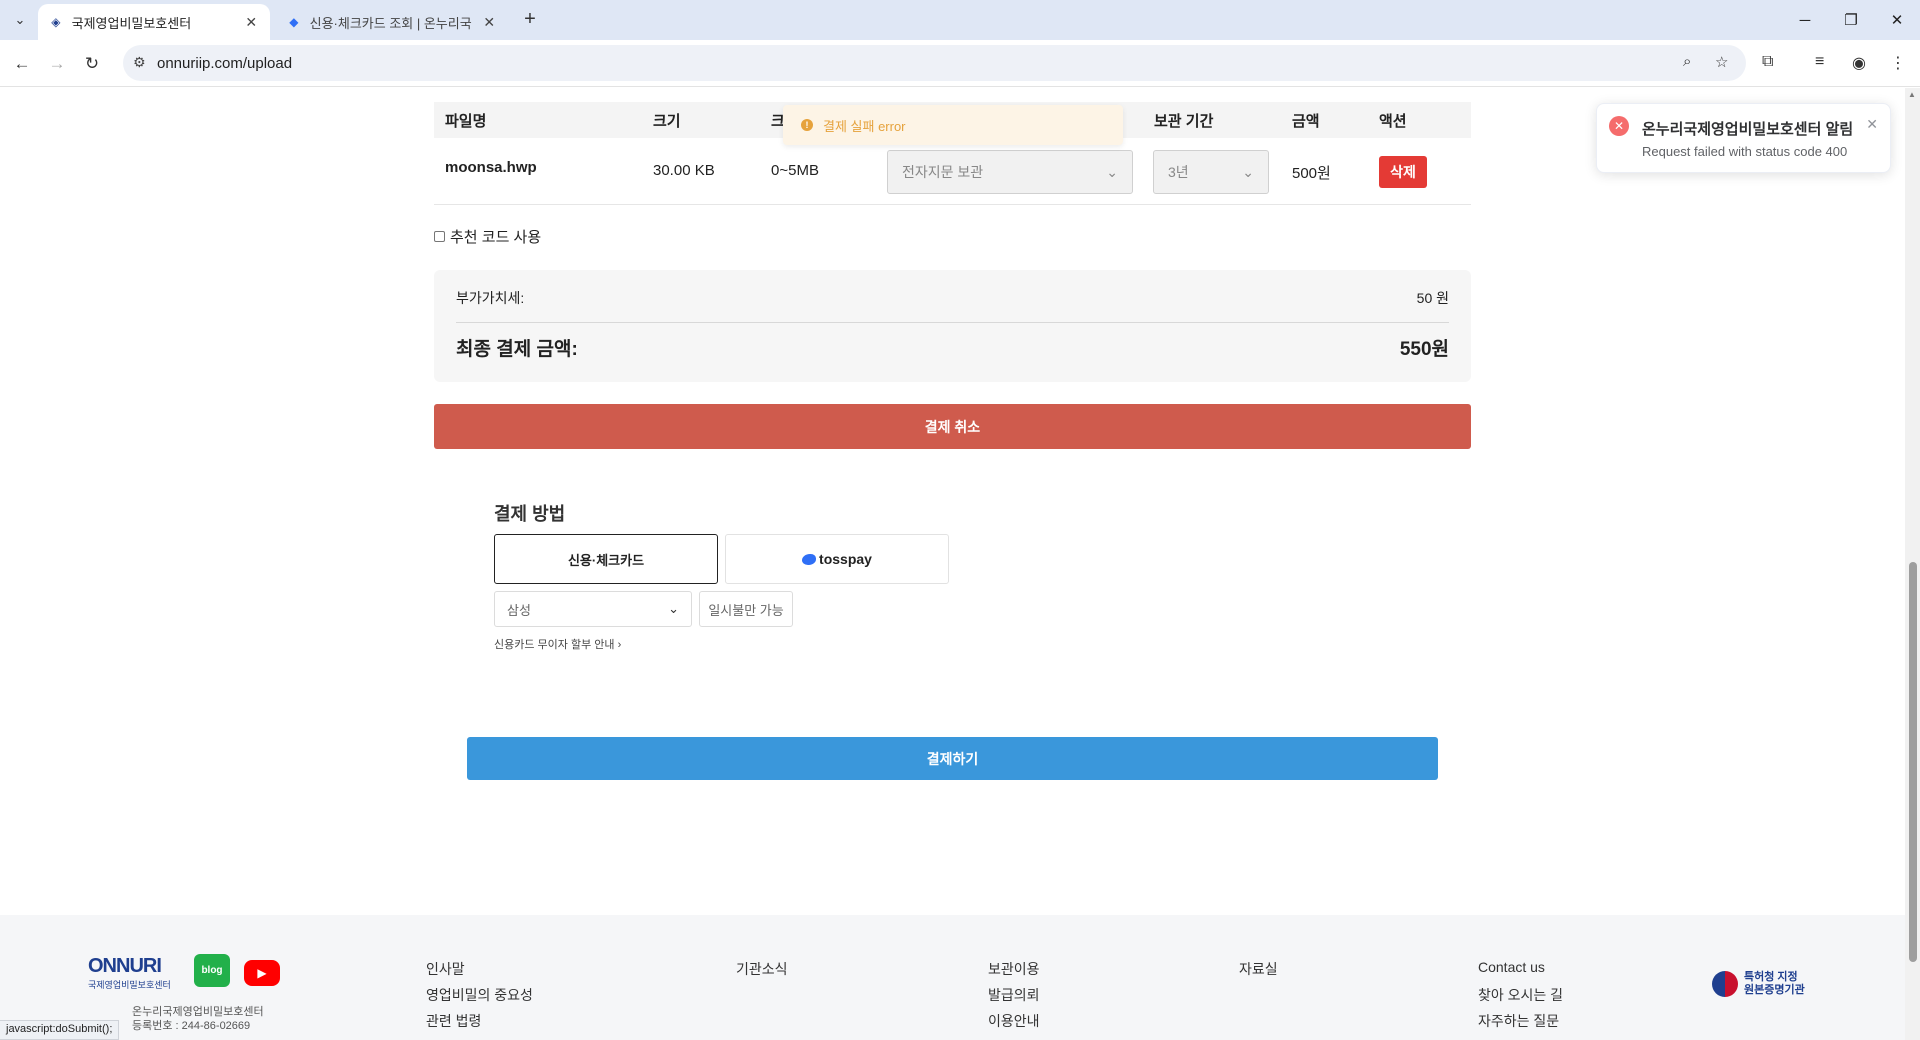 Image resolution: width=1920 pixels, height=1040 pixels. What do you see at coordinates (807, 125) in the screenshot?
I see `warning-icon: !` at bounding box center [807, 125].